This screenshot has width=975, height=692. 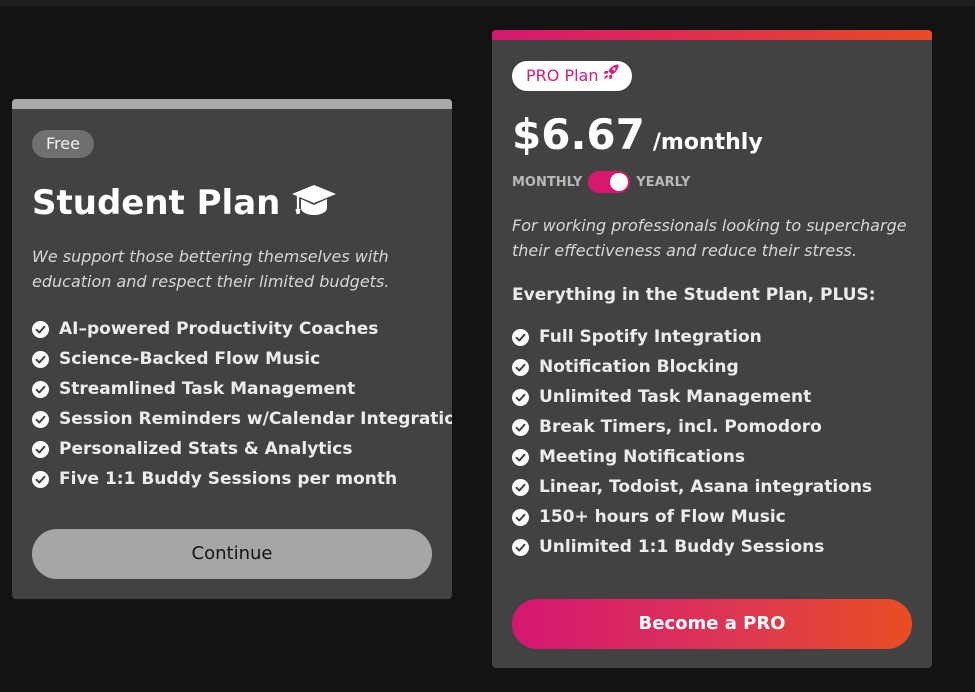 I want to click on feature-text: AI–powered Productivity Coaches, so click(x=219, y=329).